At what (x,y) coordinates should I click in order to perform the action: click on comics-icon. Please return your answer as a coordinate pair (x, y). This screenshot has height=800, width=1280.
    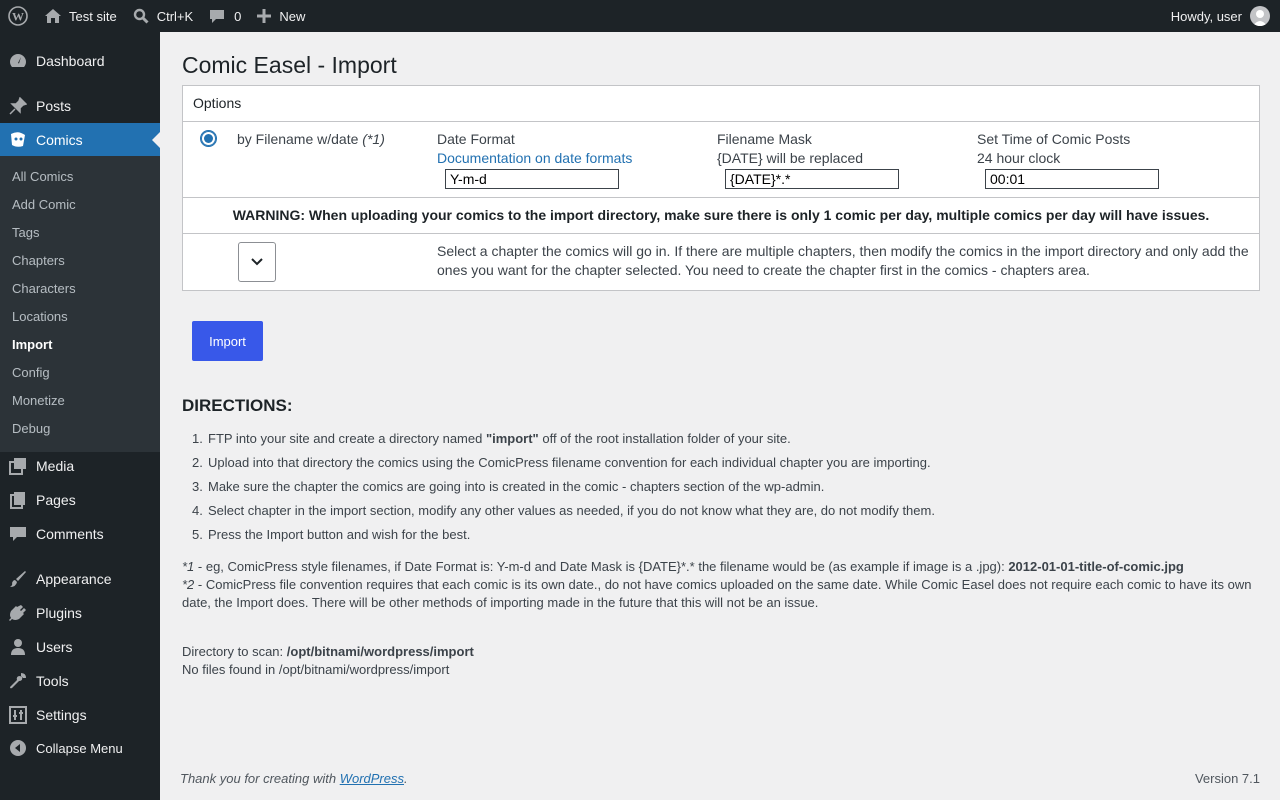
    Looking at the image, I should click on (18, 140).